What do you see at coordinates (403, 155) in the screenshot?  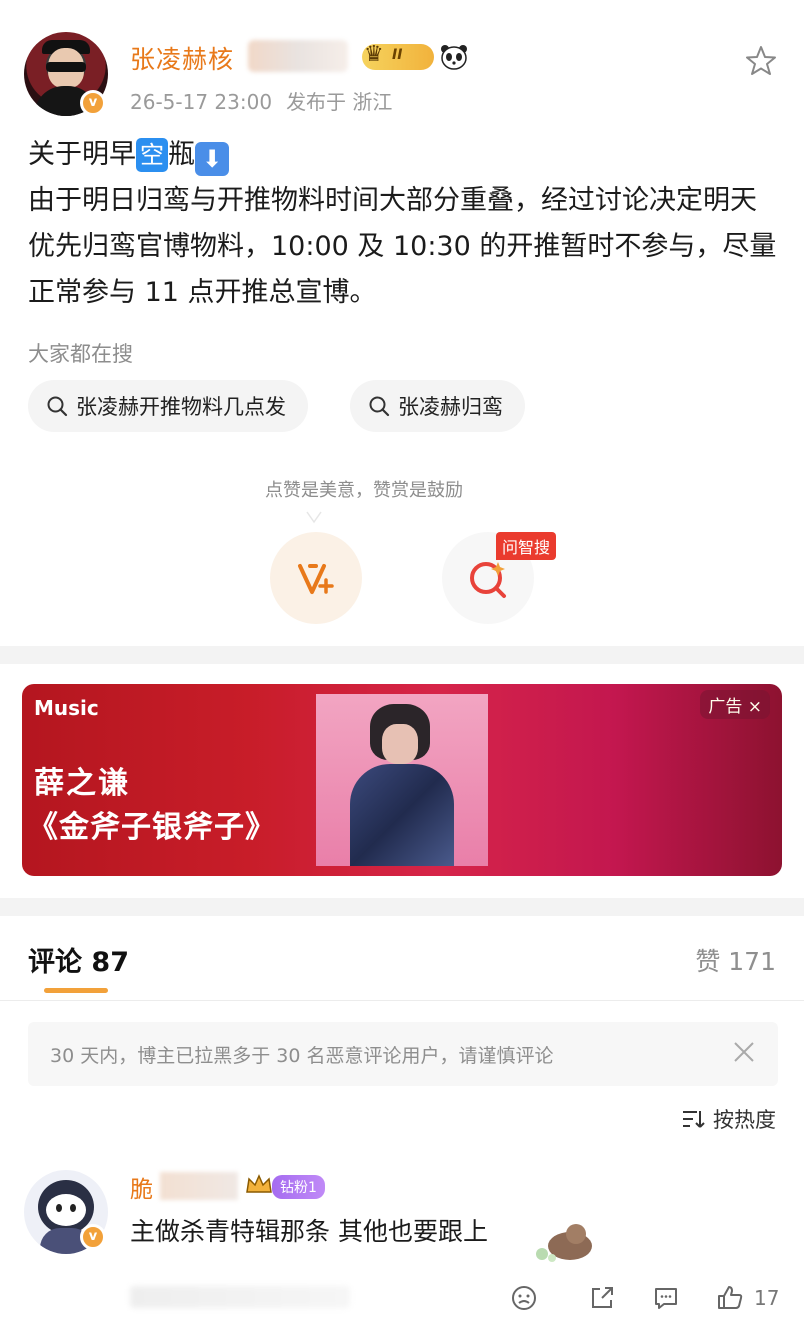 I see `post-first-line: 关于明早空瓶 ⬇` at bounding box center [403, 155].